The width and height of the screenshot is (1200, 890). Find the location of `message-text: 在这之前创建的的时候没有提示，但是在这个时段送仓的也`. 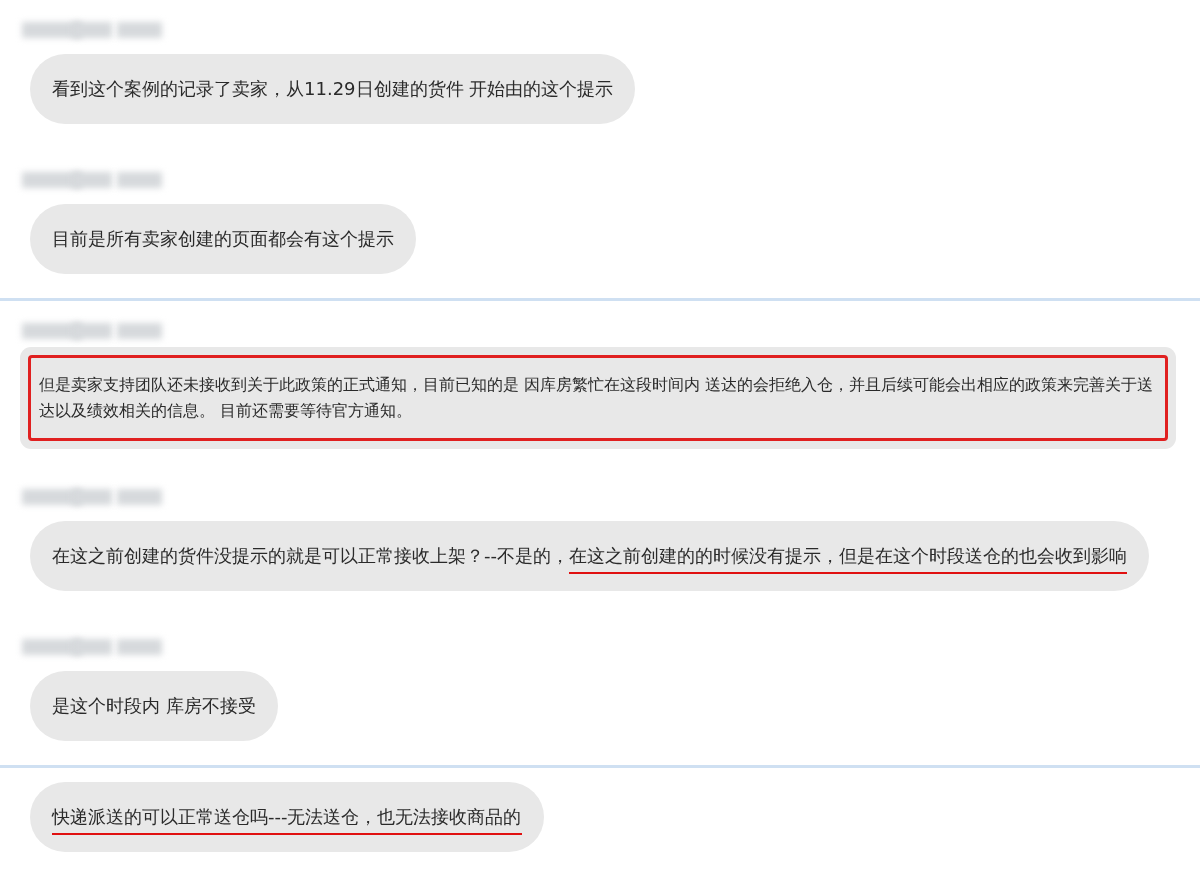

message-text: 在这之前创建的的时候没有提示，但是在这个时段送仓的也 is located at coordinates (803, 559).